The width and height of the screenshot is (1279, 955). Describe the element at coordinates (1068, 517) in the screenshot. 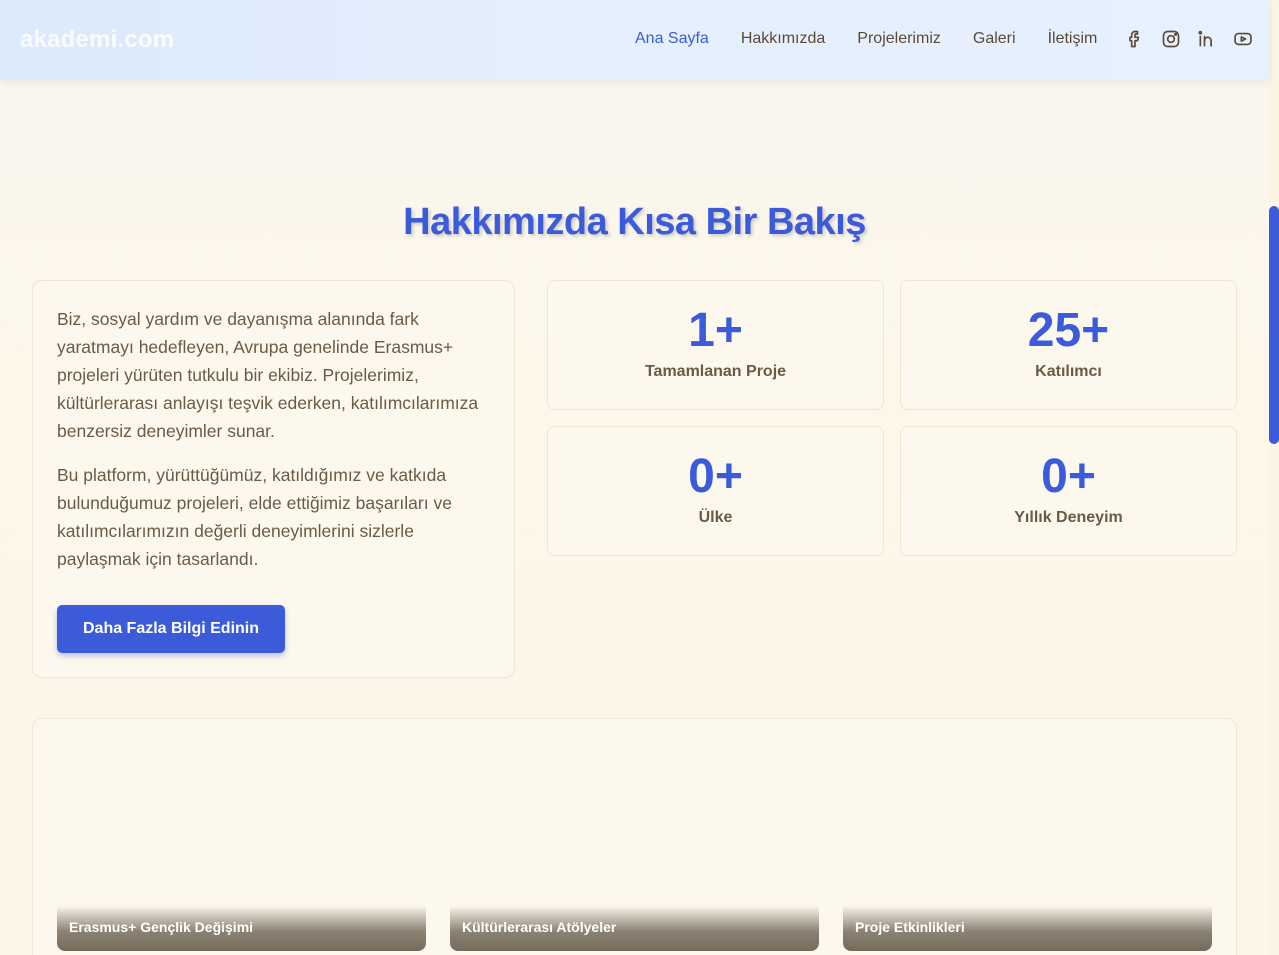

I see `stat-label: Yıllık Deneyim` at that location.